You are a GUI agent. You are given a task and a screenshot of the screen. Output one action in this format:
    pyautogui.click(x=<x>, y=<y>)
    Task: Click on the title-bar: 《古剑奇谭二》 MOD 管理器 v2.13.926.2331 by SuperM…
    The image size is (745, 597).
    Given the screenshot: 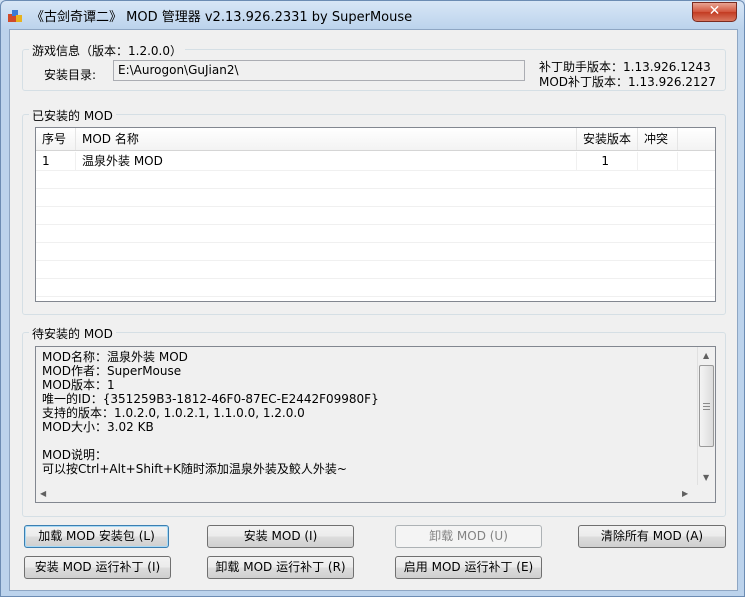 What is the action you would take?
    pyautogui.click(x=372, y=15)
    